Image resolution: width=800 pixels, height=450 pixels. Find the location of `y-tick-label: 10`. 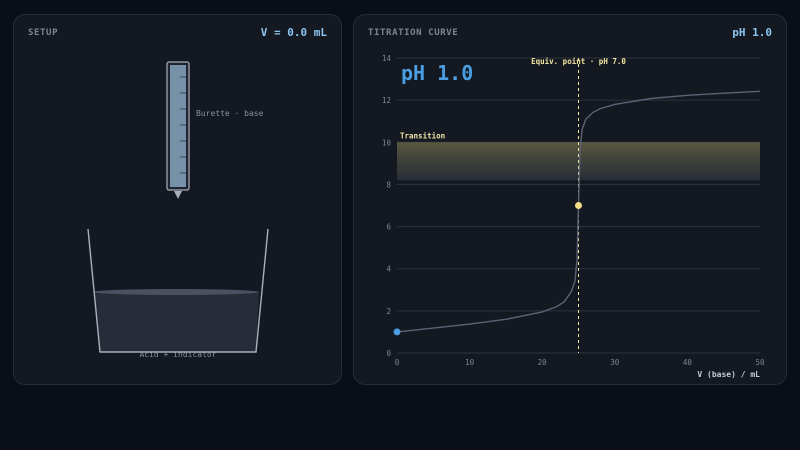

y-tick-label: 10 is located at coordinates (387, 142).